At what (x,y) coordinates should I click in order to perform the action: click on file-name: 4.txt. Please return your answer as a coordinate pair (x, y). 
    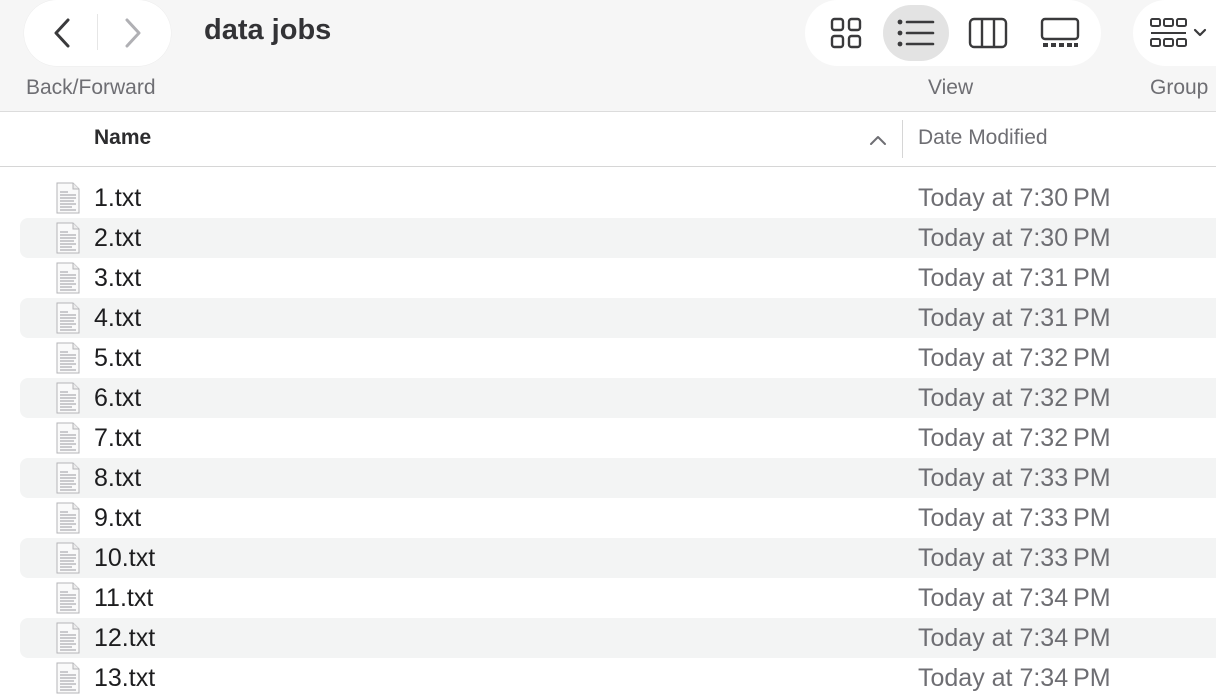
    Looking at the image, I should click on (118, 318).